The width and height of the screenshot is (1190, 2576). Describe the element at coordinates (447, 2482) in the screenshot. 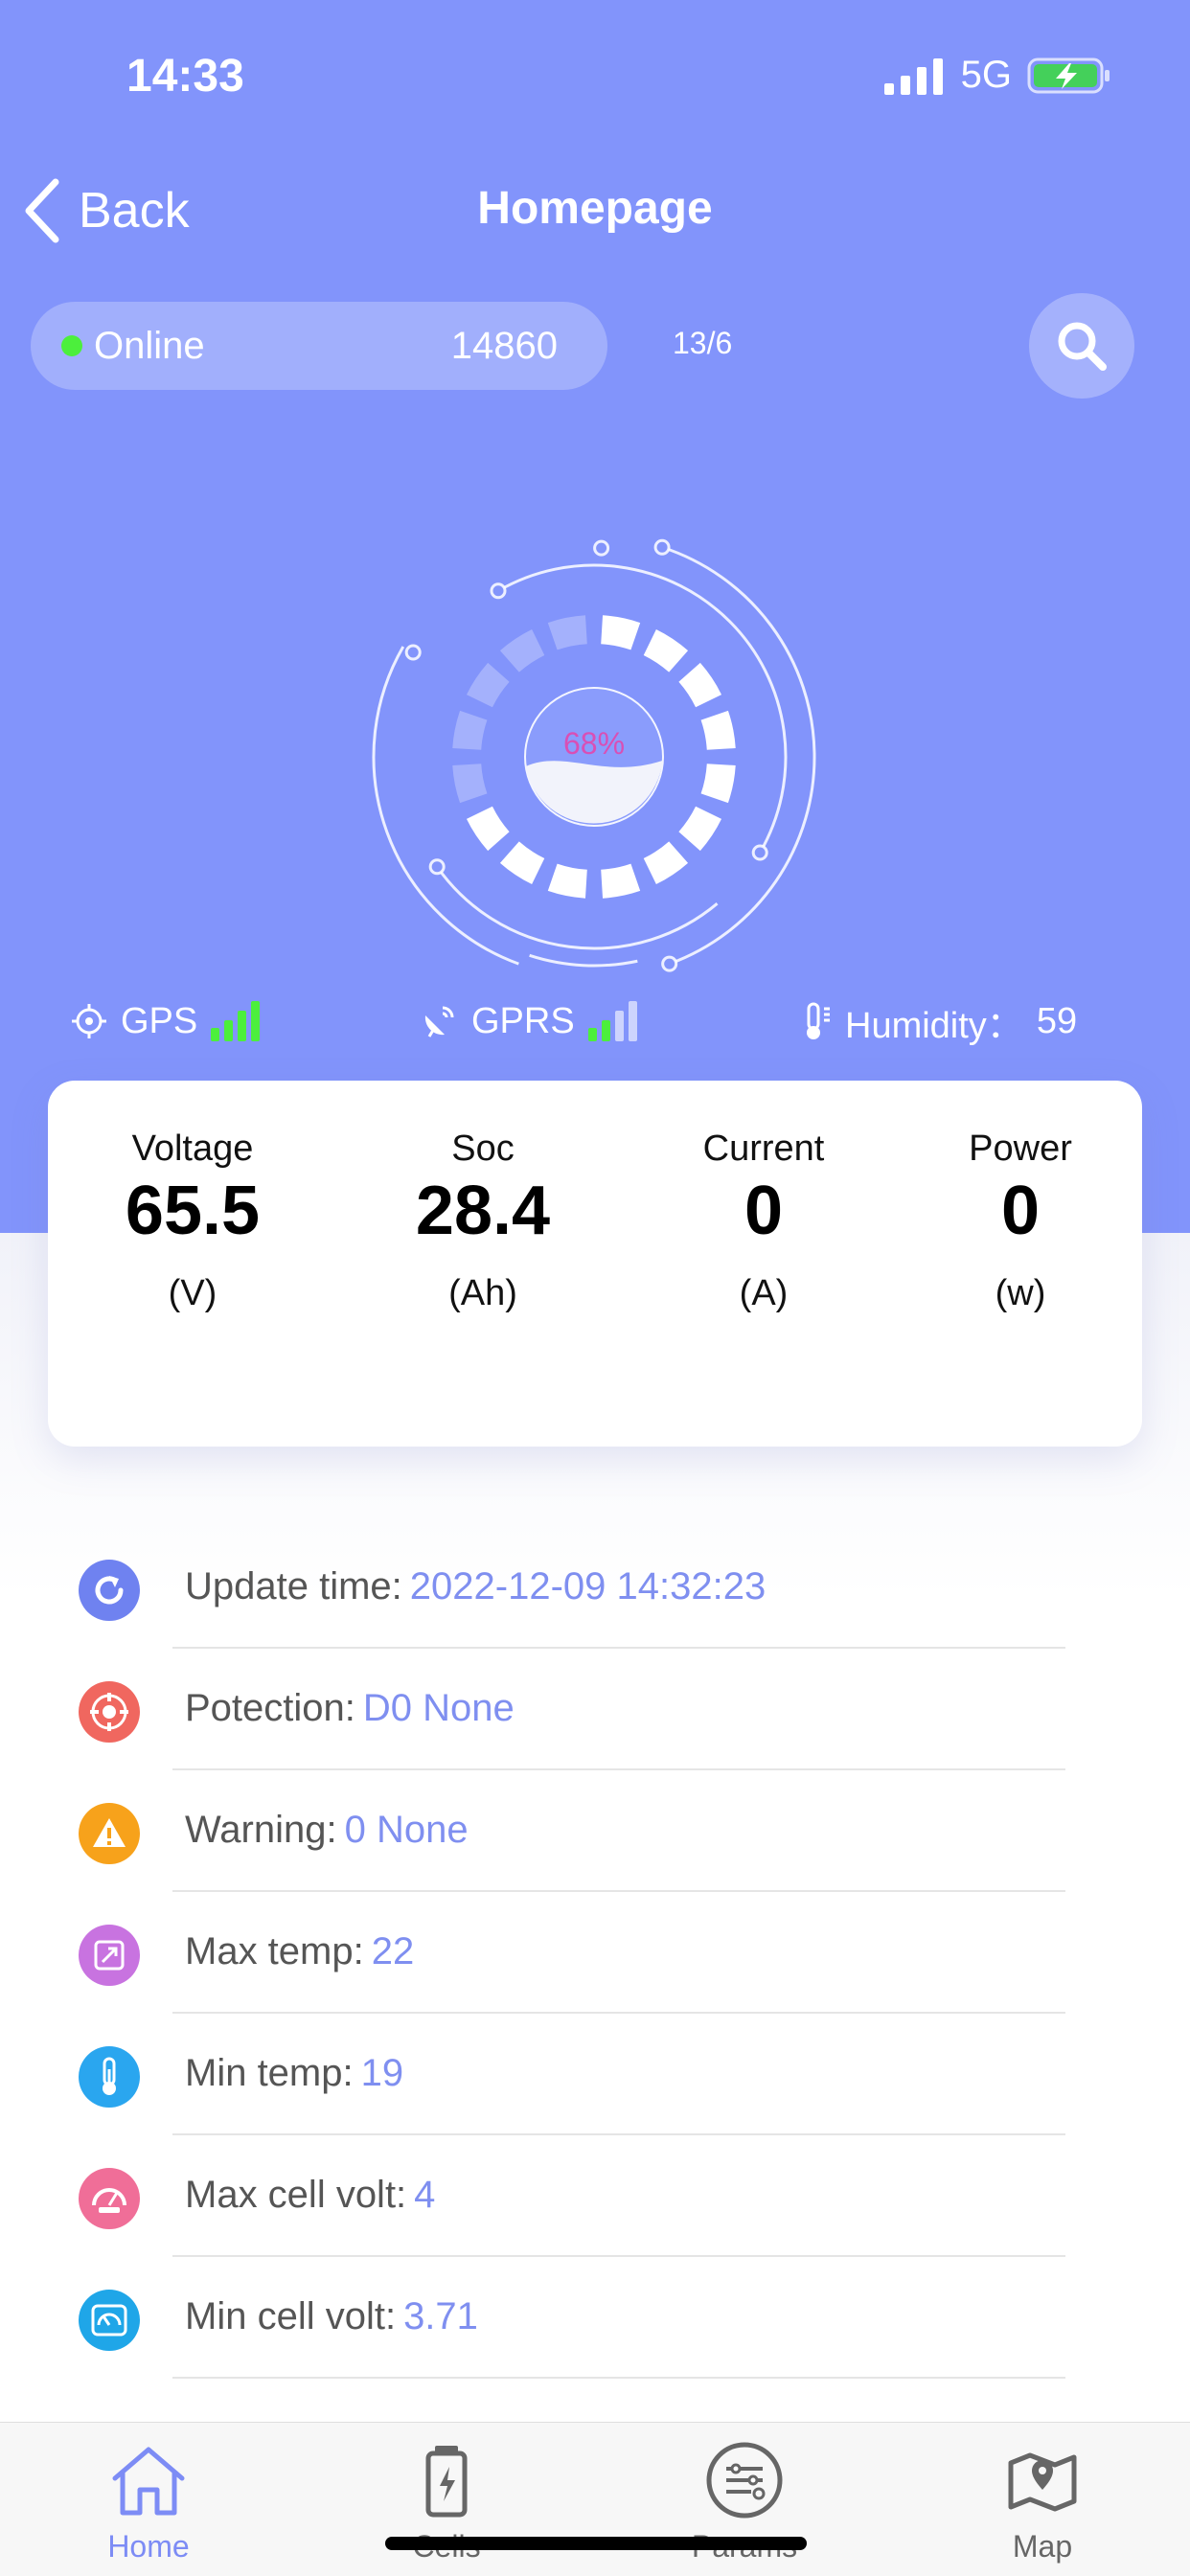

I see `battery-icon` at that location.